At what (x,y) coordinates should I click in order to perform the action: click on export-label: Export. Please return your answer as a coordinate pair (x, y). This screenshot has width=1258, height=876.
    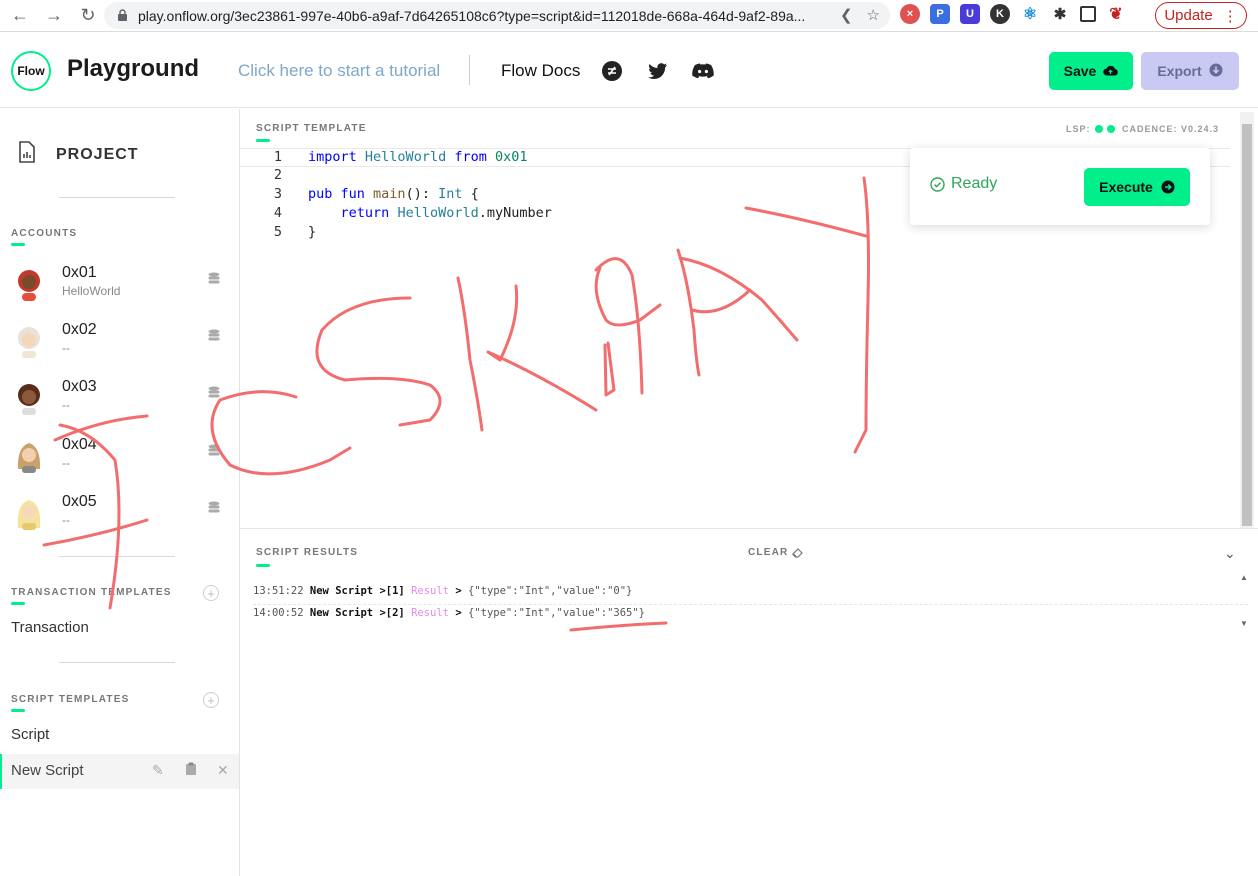
    Looking at the image, I should click on (1179, 71).